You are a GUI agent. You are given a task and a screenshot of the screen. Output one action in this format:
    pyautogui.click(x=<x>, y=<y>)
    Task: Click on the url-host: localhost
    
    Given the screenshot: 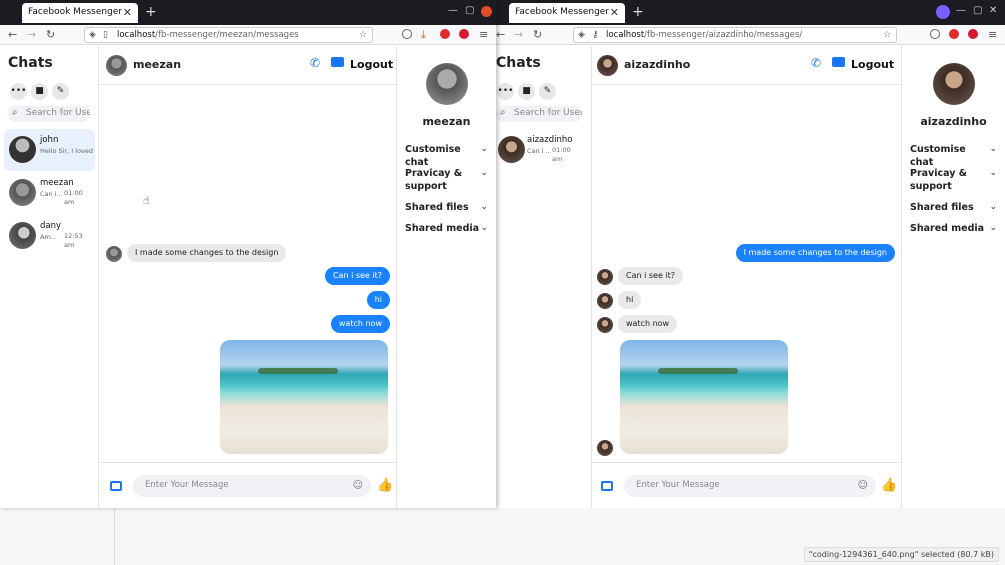 What is the action you would take?
    pyautogui.click(x=136, y=35)
    